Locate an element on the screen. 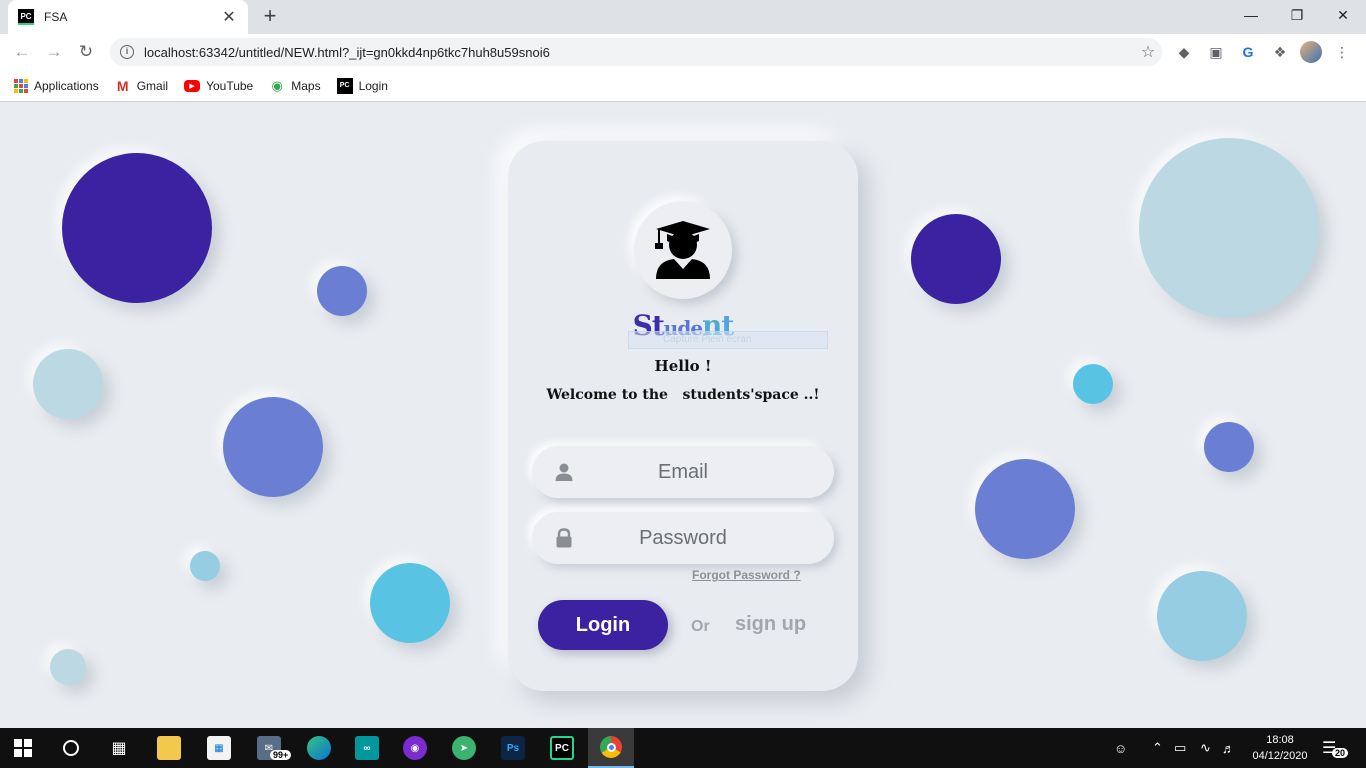 This screenshot has height=768, width=1366. taskbar-photoshop: Ps is located at coordinates (513, 748).